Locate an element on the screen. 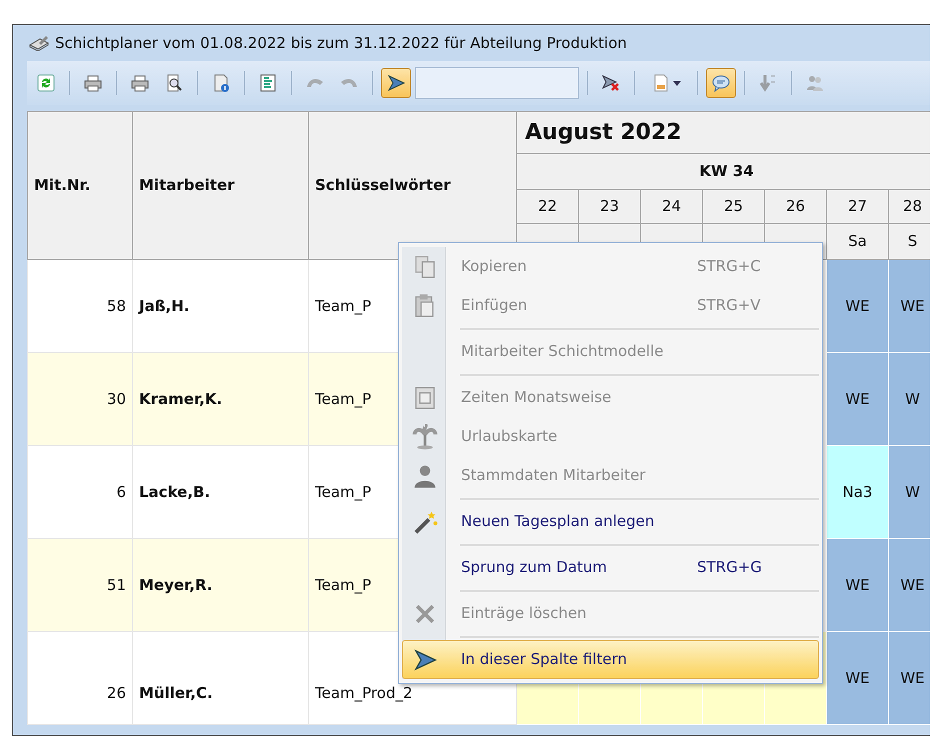 The width and height of the screenshot is (943, 749). filter-button is located at coordinates (396, 83).